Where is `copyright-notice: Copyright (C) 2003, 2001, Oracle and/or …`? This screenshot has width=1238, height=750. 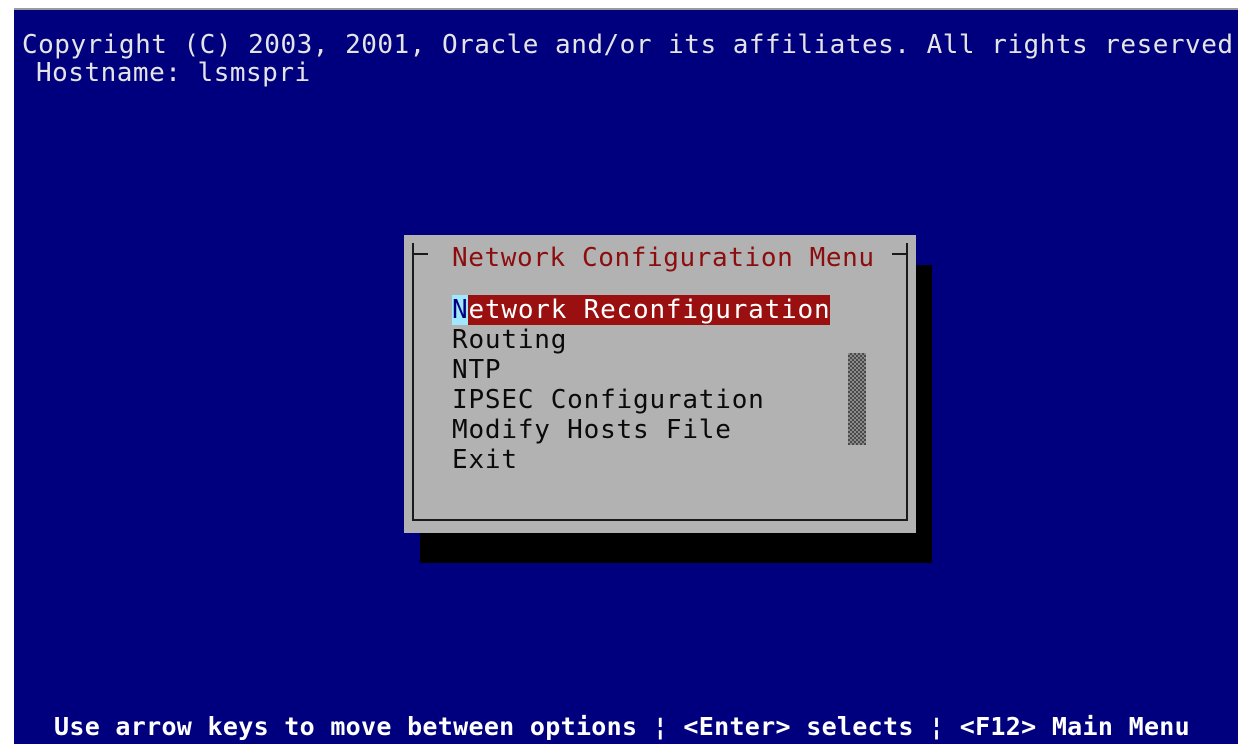
copyright-notice: Copyright (C) 2003, 2001, Oracle and/or … is located at coordinates (630, 45).